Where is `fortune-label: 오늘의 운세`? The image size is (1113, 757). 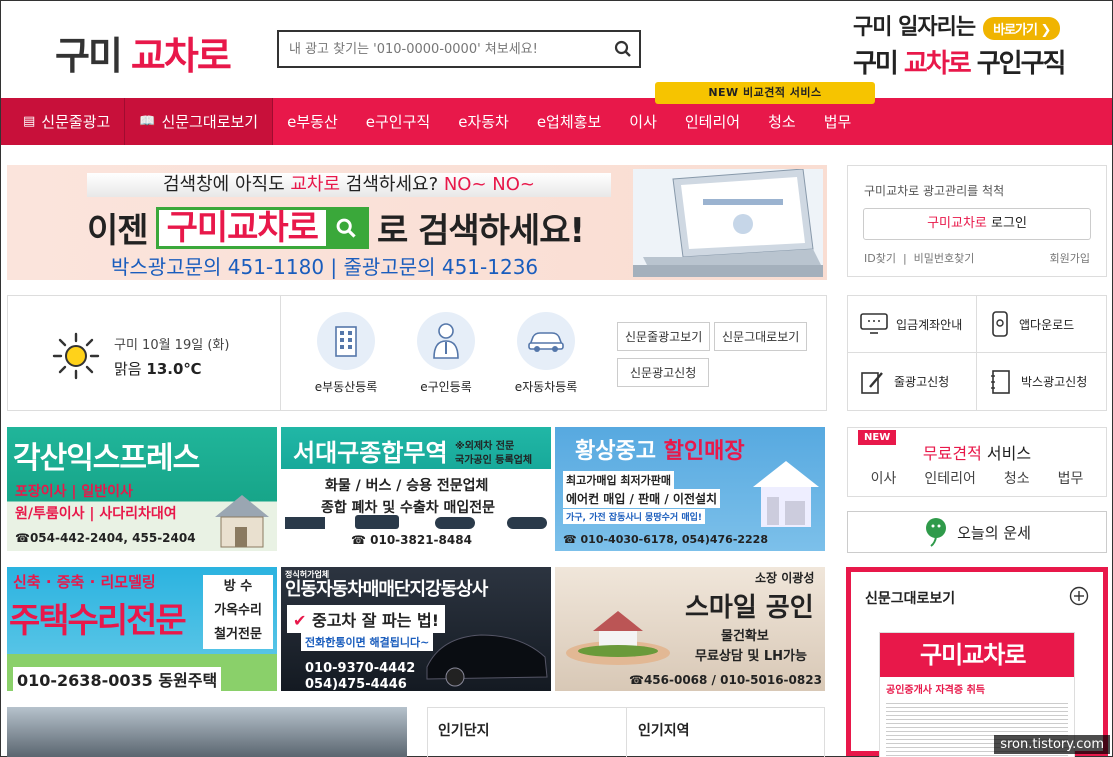 fortune-label: 오늘의 운세 is located at coordinates (994, 532).